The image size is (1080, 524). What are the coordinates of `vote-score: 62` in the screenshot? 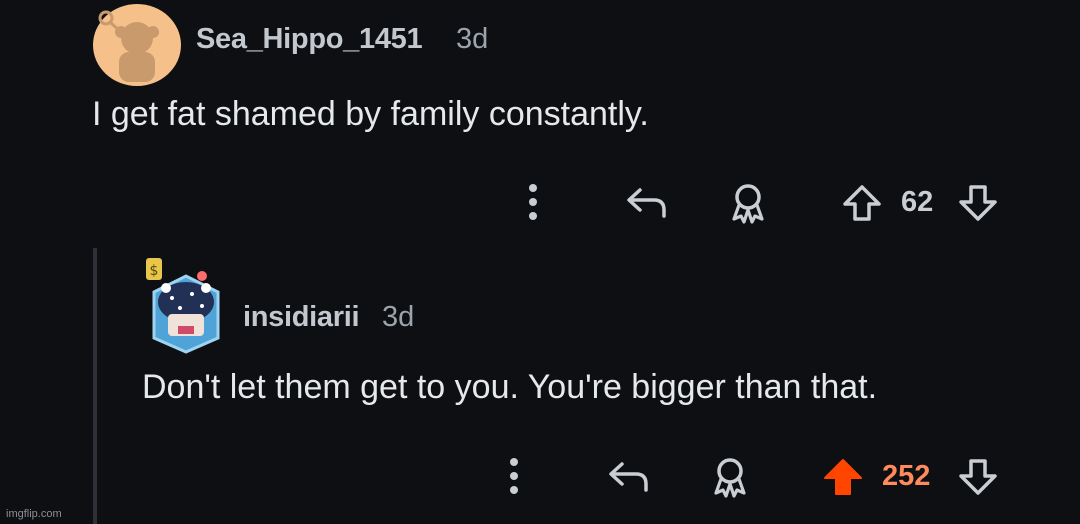 It's located at (917, 202).